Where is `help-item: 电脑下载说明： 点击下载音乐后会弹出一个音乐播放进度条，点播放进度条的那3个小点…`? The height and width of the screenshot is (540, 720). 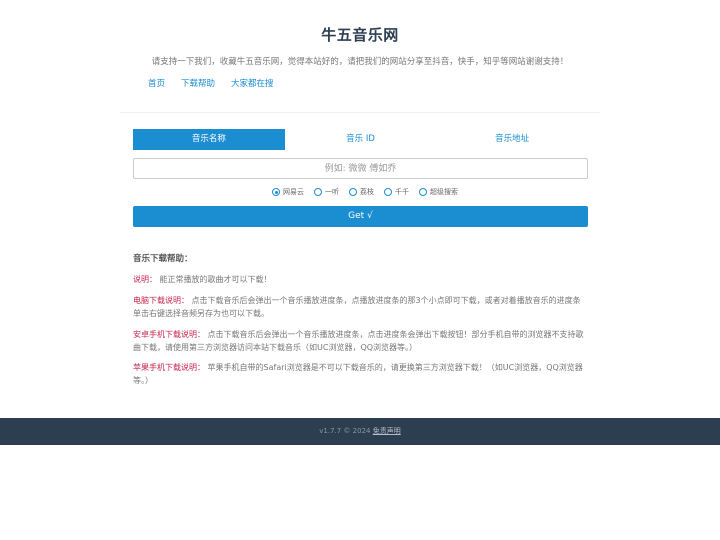
help-item: 电脑下载说明： 点击下载音乐后会弹出一个音乐播放进度条，点播放进度条的那3个小点… is located at coordinates (360, 307).